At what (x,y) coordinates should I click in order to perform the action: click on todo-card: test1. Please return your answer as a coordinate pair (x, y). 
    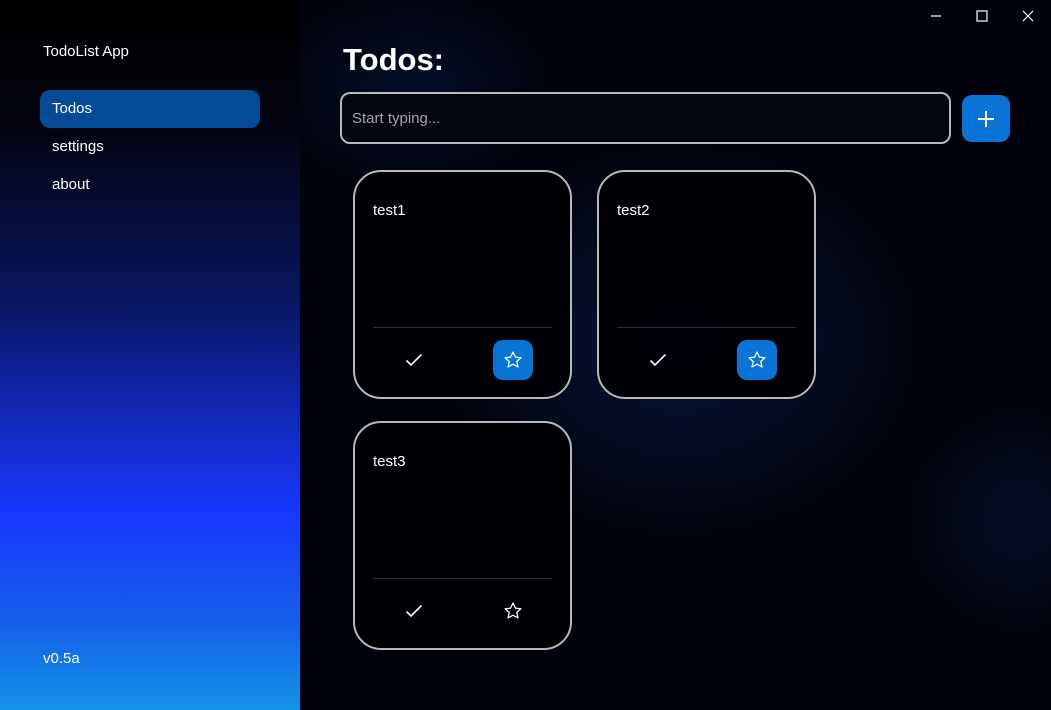
    Looking at the image, I should click on (462, 284).